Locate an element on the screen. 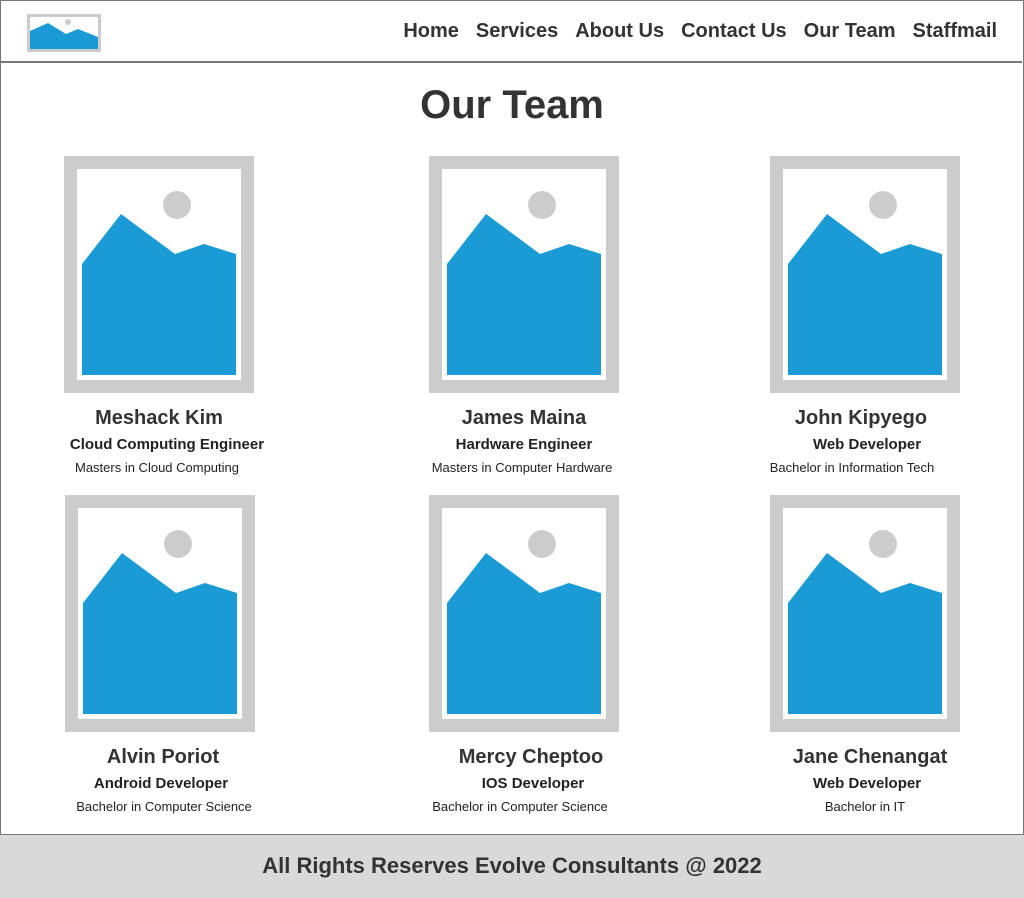 This screenshot has width=1024, height=898. page-title: Our Team is located at coordinates (512, 105).